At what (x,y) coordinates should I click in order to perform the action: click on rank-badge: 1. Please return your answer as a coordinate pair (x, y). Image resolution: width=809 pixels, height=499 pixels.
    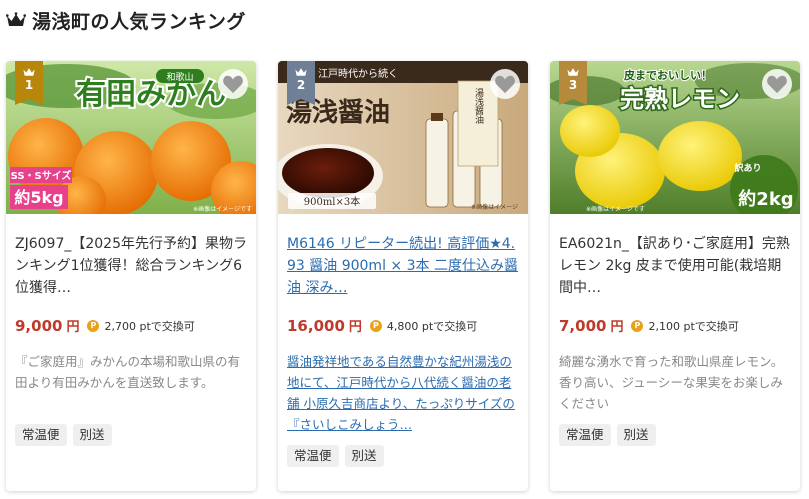
    Looking at the image, I should click on (29, 83).